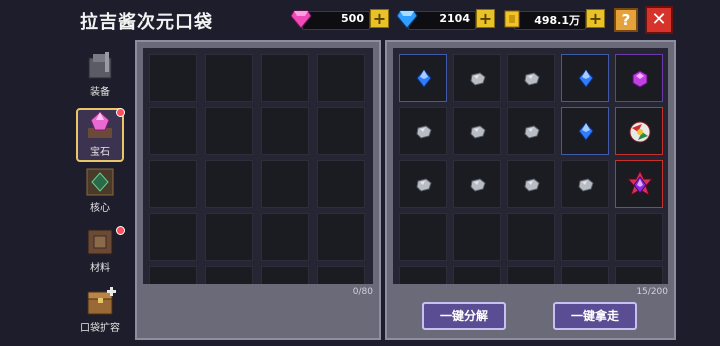 This screenshot has height=346, width=720. I want to click on page-title: 拉吉酱次元口袋, so click(146, 22).